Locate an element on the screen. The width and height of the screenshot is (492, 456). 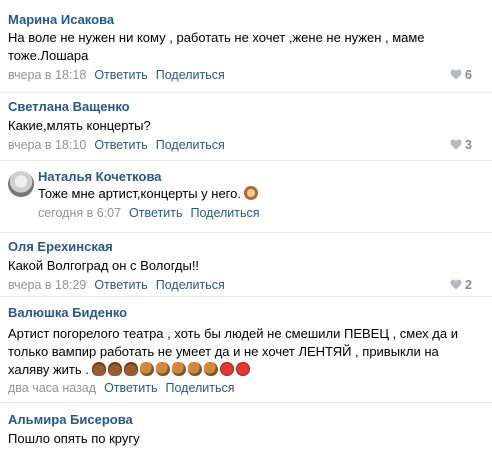
comment-author: Оля Ерехинская is located at coordinates (60, 246).